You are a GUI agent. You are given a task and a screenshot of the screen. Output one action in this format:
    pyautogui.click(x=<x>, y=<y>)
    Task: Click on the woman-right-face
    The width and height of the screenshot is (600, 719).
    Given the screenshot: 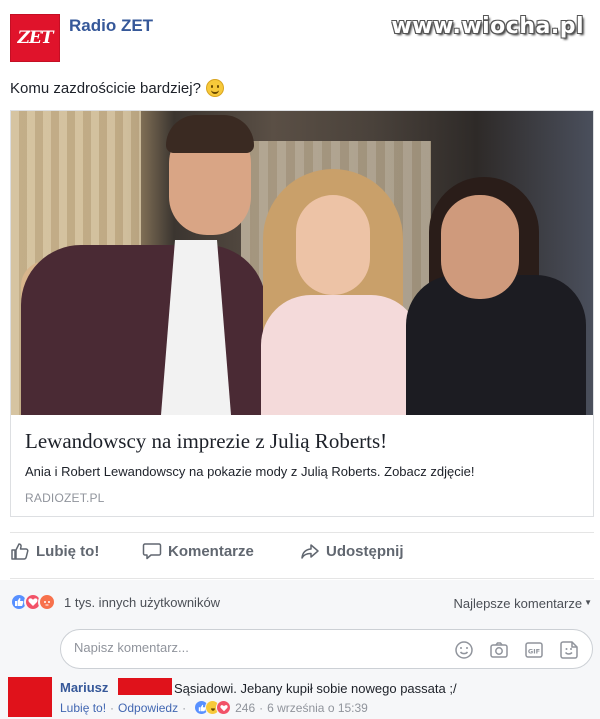 What is the action you would take?
    pyautogui.click(x=480, y=247)
    